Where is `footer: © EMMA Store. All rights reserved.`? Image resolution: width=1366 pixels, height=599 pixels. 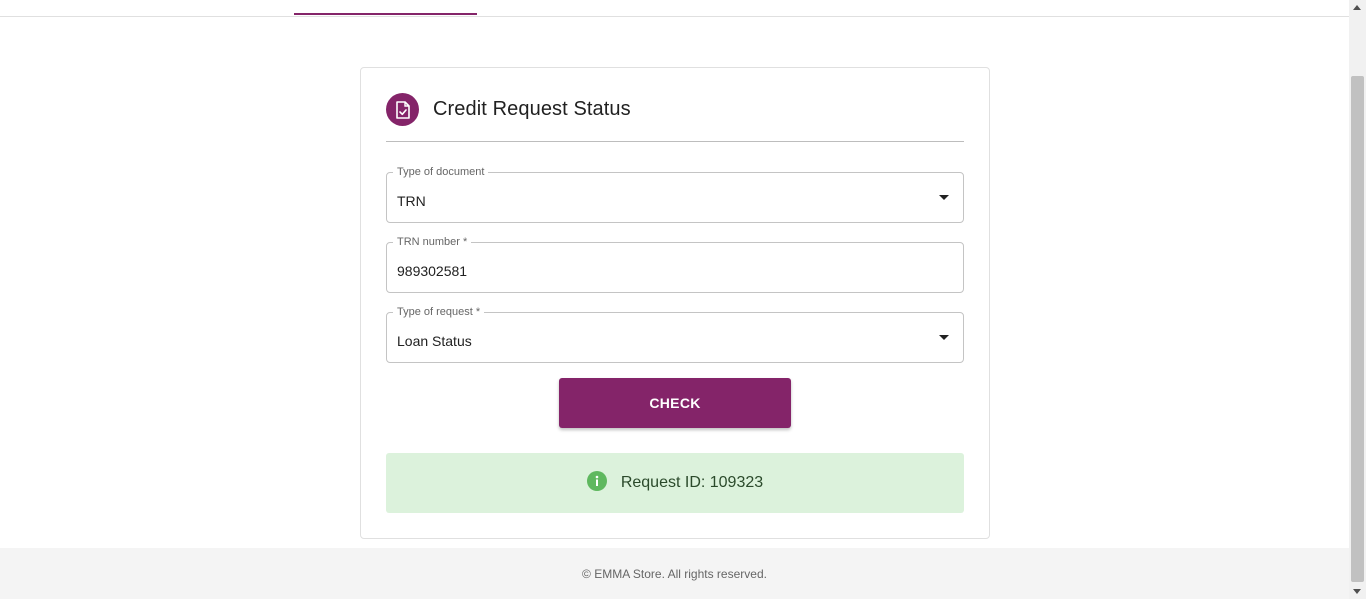 footer: © EMMA Store. All rights reserved. is located at coordinates (674, 573).